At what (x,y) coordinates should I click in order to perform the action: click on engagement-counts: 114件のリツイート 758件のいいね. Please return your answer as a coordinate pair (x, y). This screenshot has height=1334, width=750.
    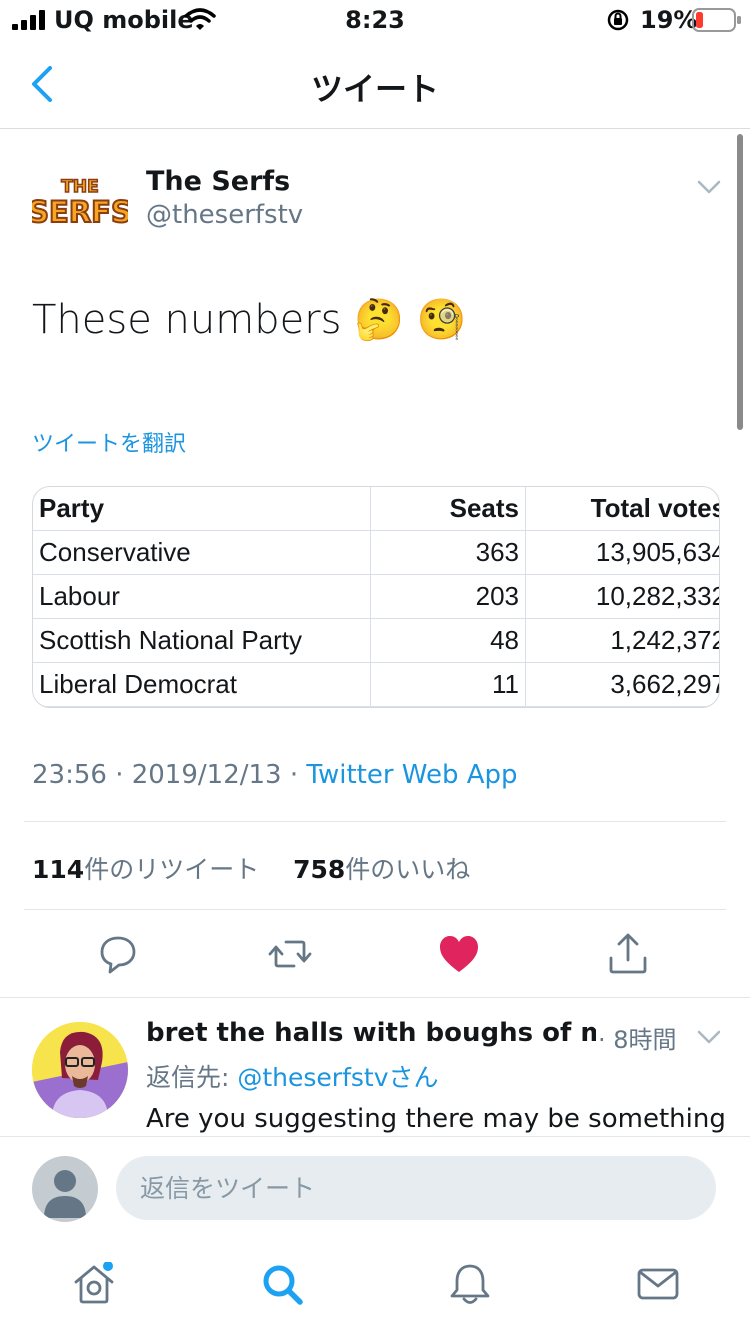
    Looking at the image, I should click on (251, 868).